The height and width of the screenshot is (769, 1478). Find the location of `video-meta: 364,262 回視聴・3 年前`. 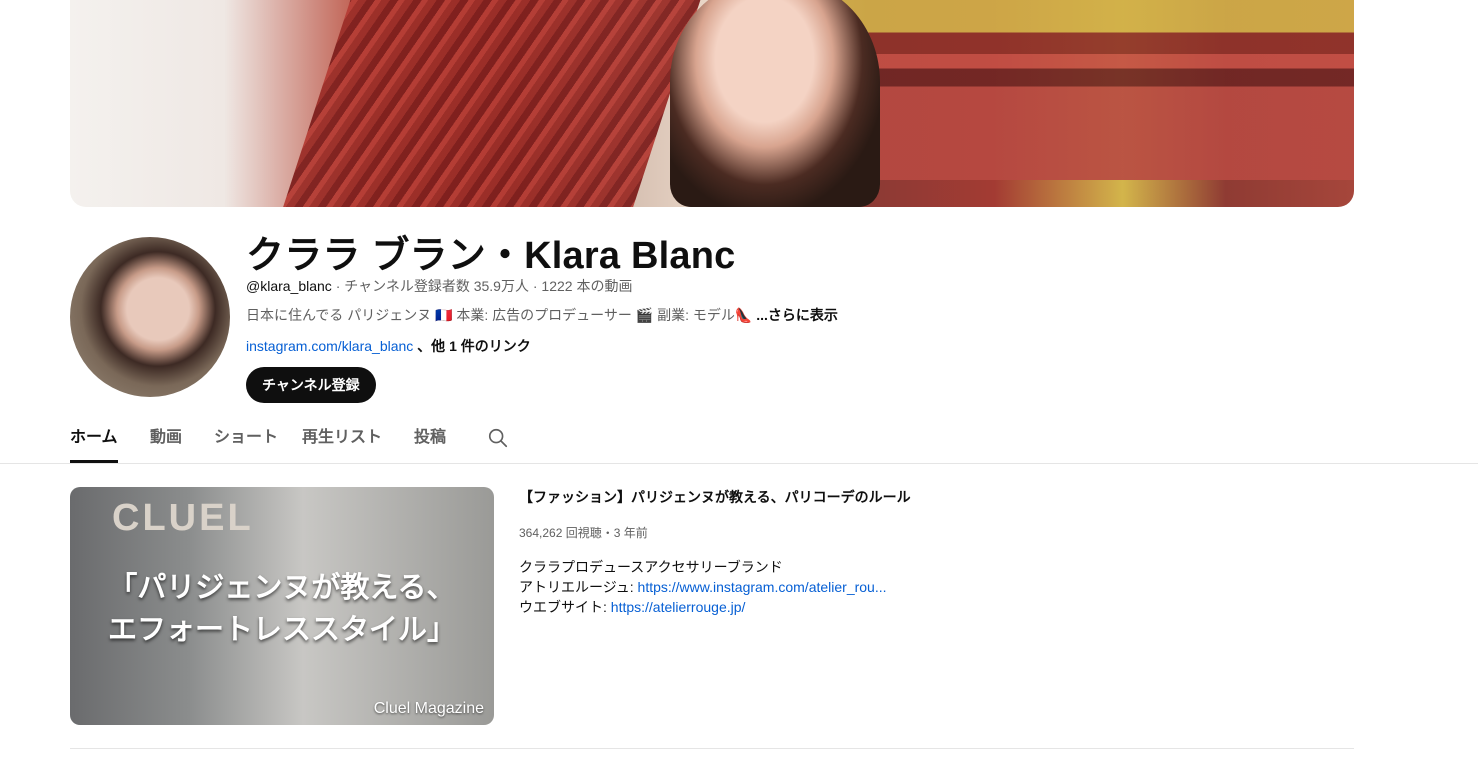

video-meta: 364,262 回視聴・3 年前 is located at coordinates (583, 533).